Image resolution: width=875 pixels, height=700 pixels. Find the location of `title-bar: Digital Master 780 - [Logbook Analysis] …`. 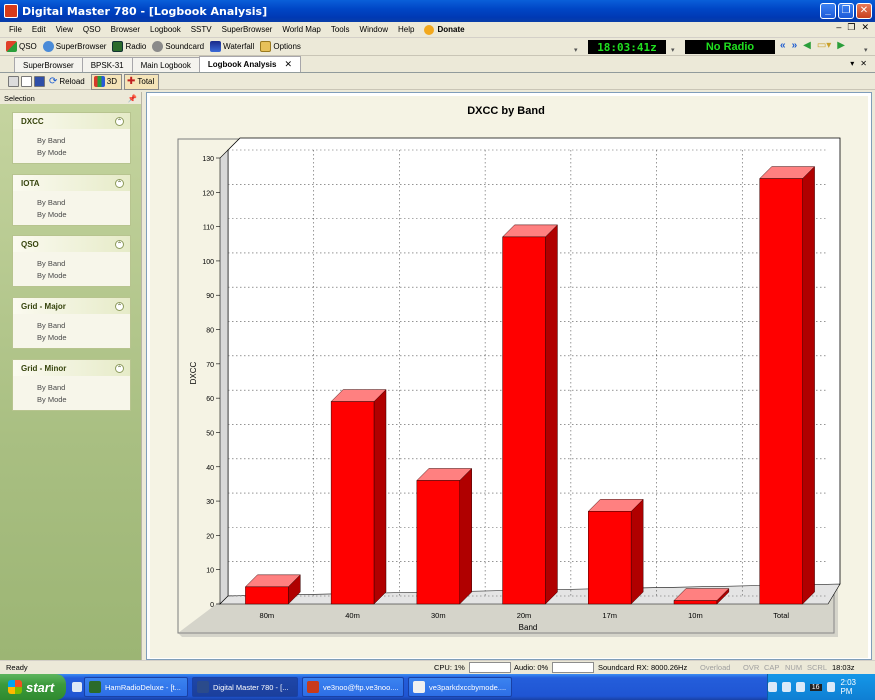

title-bar: Digital Master 780 - [Logbook Analysis] … is located at coordinates (437, 11).